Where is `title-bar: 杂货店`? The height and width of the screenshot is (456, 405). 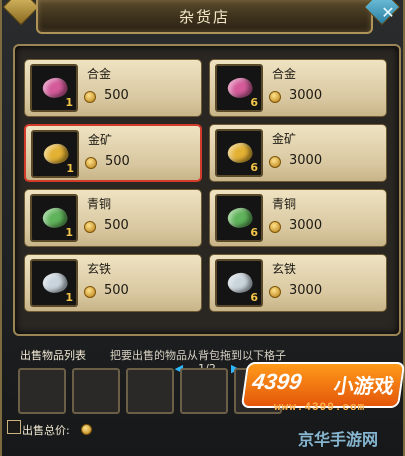
title-bar: 杂货店 is located at coordinates (204, 17).